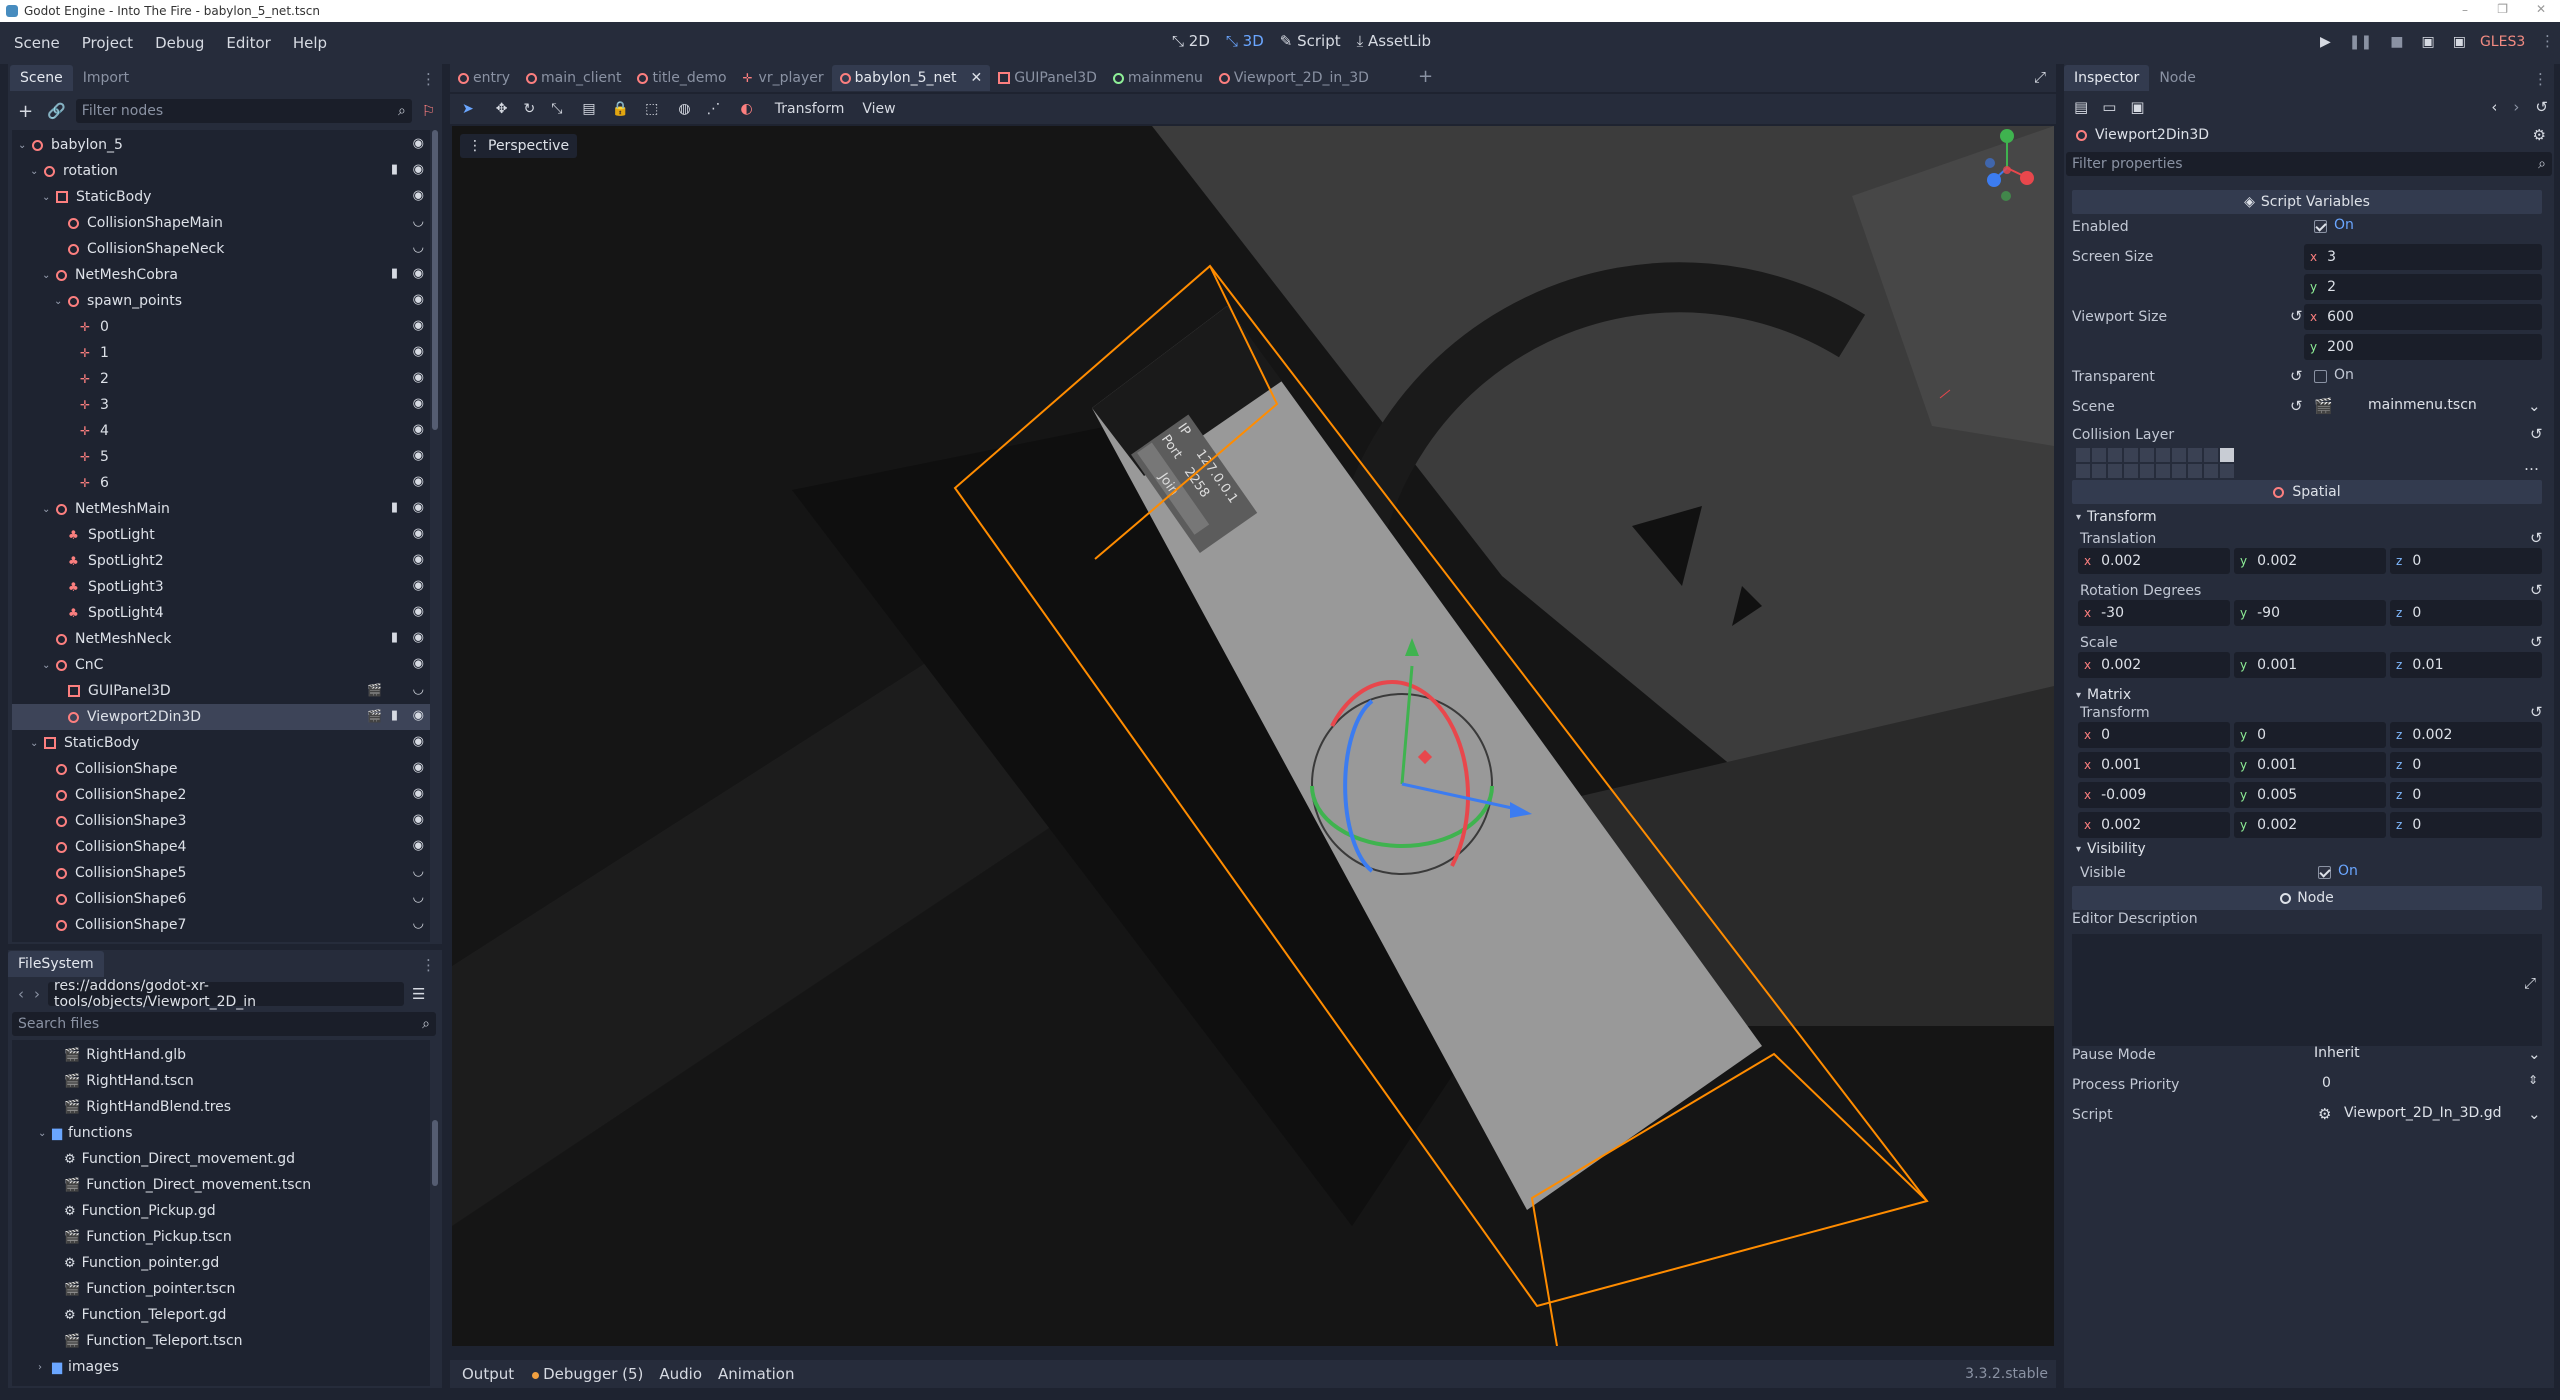 Image resolution: width=2560 pixels, height=1400 pixels. Describe the element at coordinates (2530, 983) in the screenshot. I see `expand-icon: ⤢` at that location.